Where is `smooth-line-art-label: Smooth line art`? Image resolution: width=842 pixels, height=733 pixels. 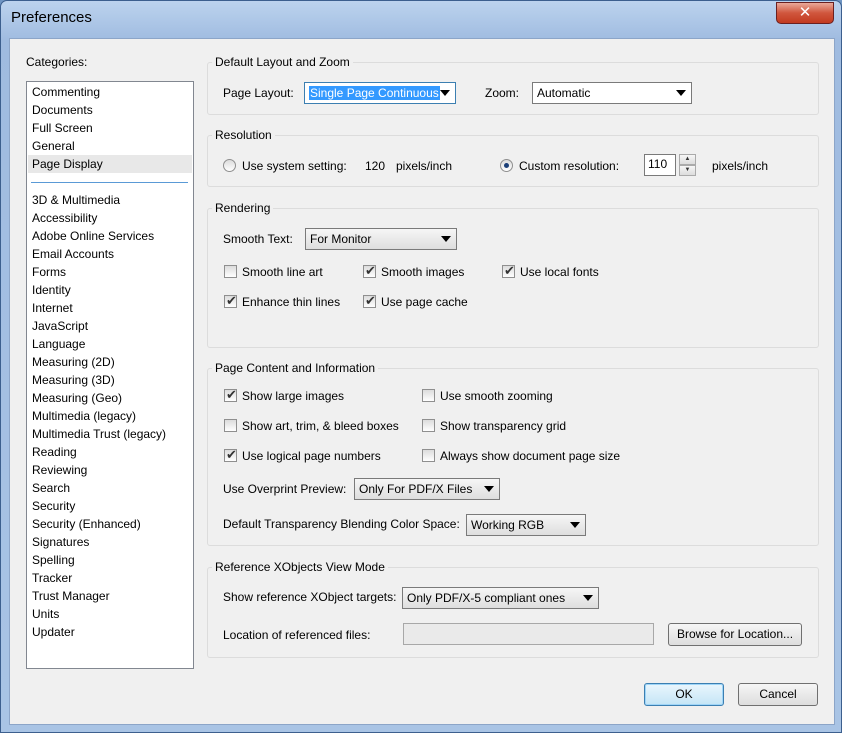 smooth-line-art-label: Smooth line art is located at coordinates (282, 272).